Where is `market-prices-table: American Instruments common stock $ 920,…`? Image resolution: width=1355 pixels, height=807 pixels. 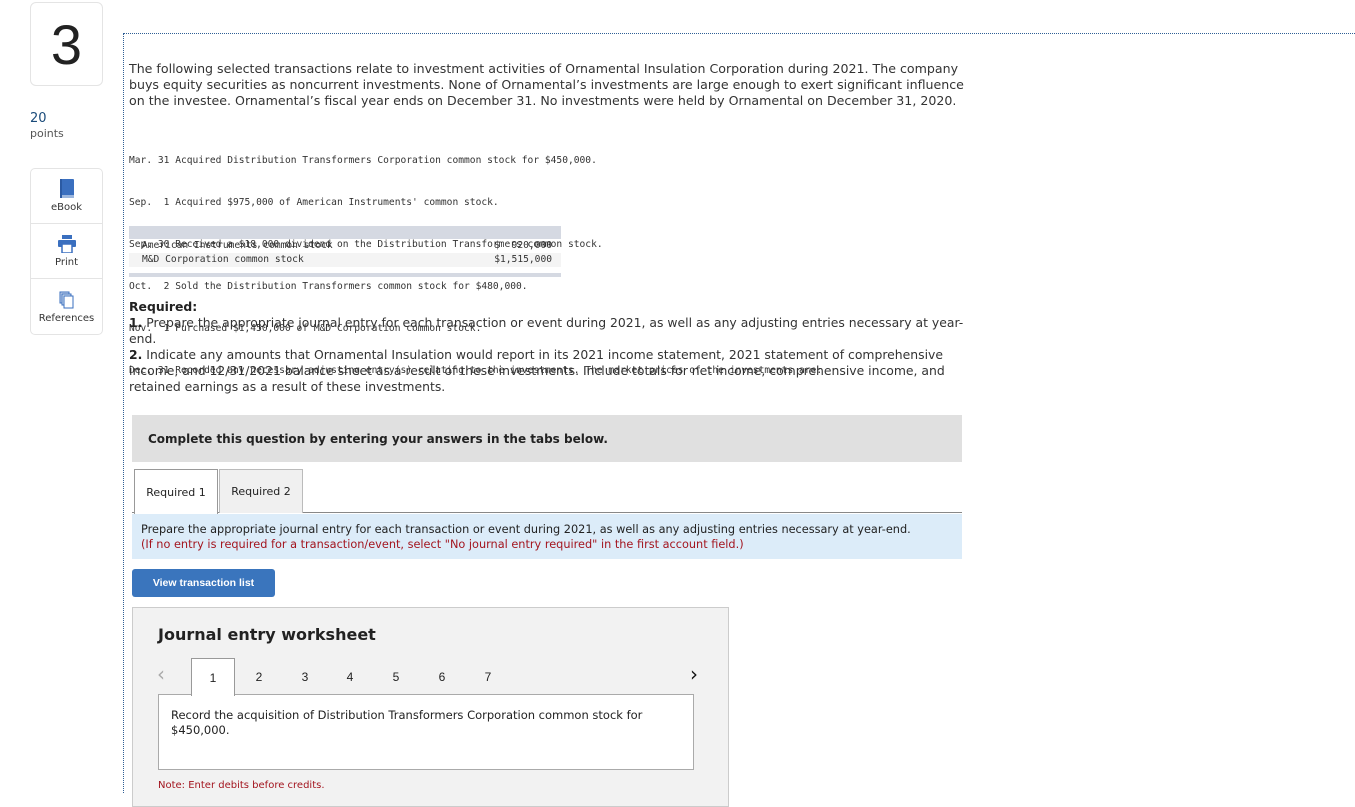
market-prices-table: American Instruments common stock $ 920,… is located at coordinates (345, 251).